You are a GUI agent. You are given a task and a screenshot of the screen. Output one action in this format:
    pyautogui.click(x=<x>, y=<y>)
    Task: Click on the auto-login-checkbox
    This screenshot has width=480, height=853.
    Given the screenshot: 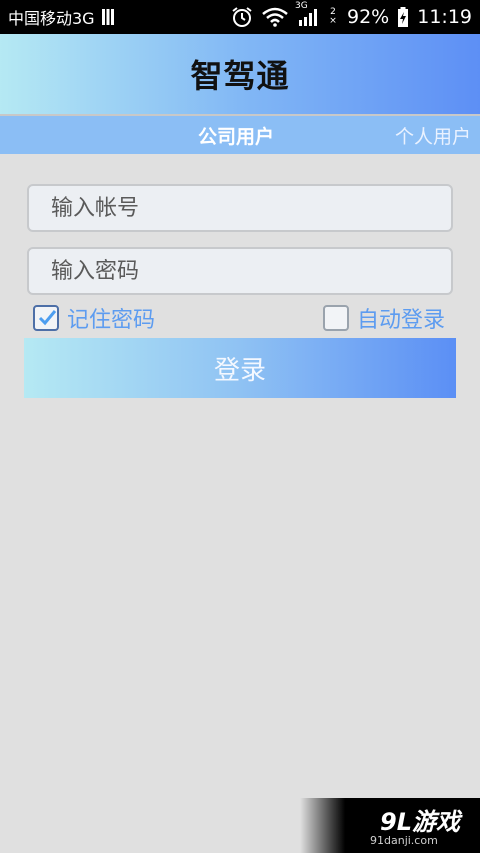 What is the action you would take?
    pyautogui.click(x=336, y=318)
    